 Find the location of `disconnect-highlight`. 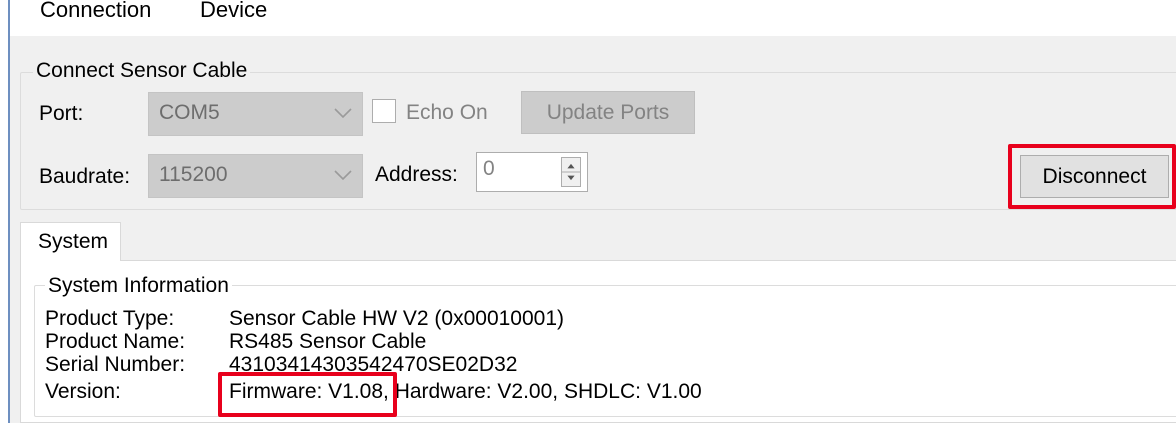

disconnect-highlight is located at coordinates (1092, 176).